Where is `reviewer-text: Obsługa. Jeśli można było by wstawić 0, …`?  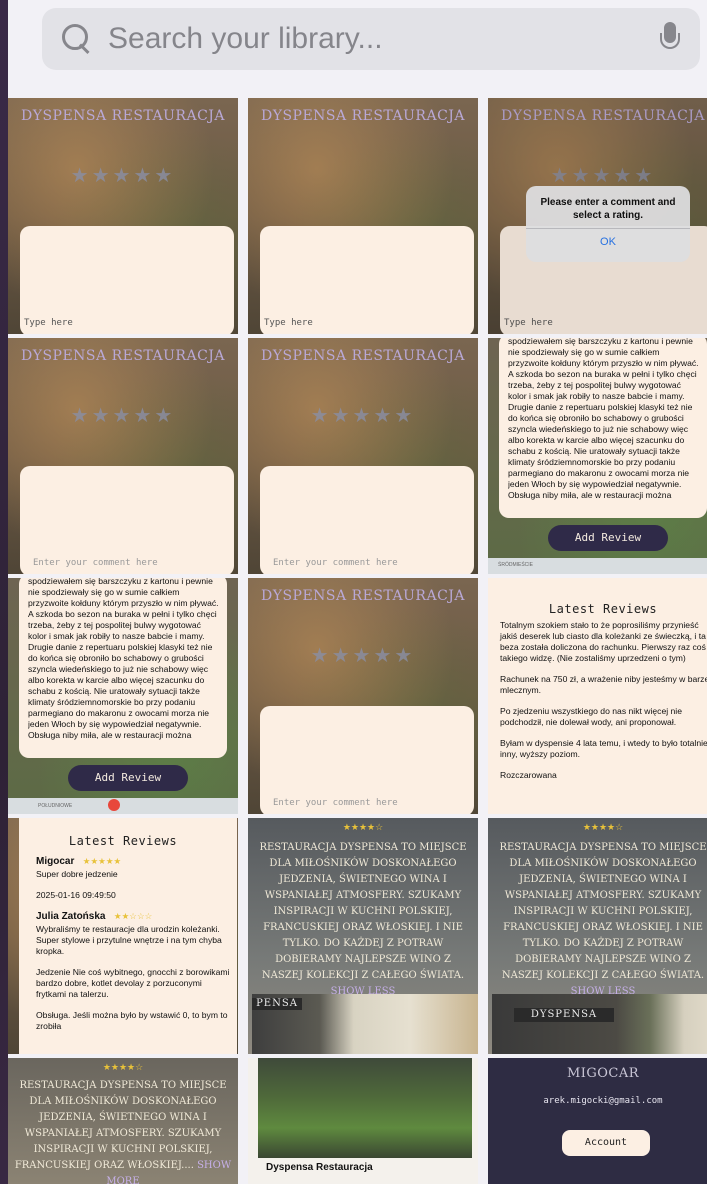 reviewer-text: Obsługa. Jeśli można było by wstawić 0, … is located at coordinates (132, 1020).